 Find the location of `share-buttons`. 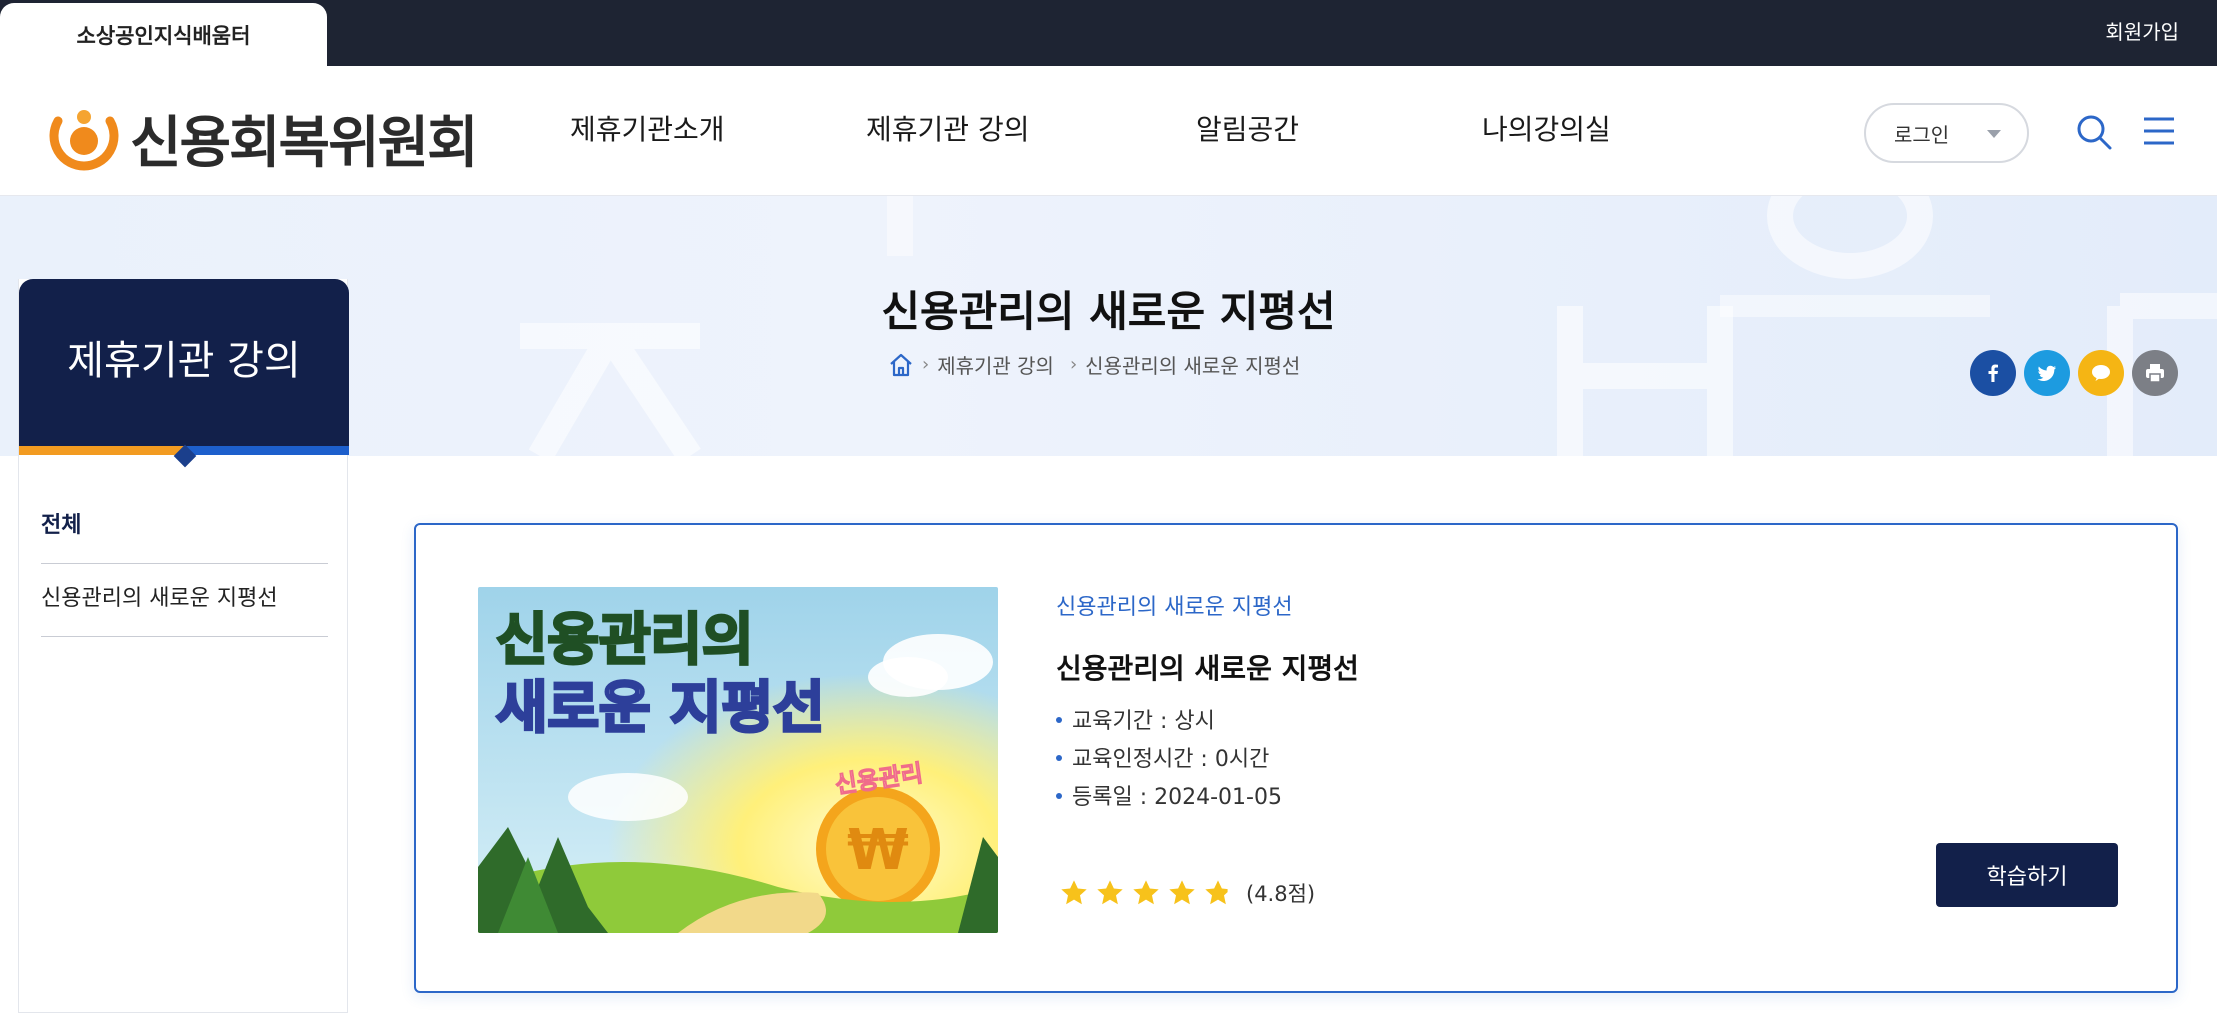

share-buttons is located at coordinates (2078, 373).